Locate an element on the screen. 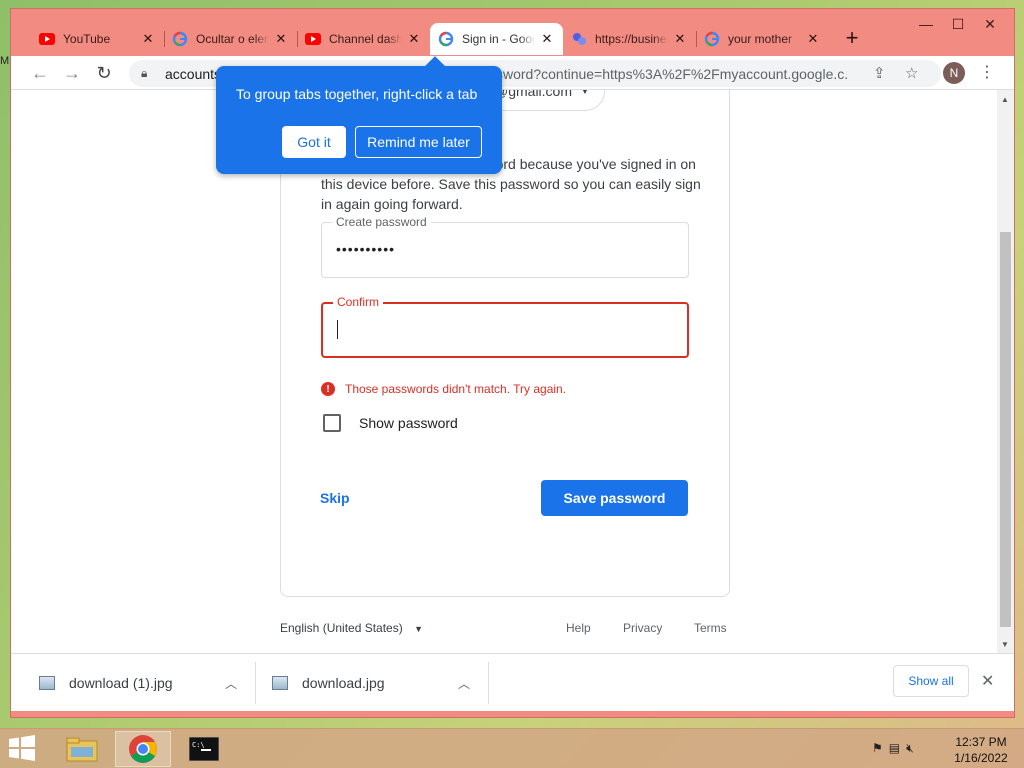 This screenshot has height=768, width=1024. show-all-button: Show all is located at coordinates (931, 681).